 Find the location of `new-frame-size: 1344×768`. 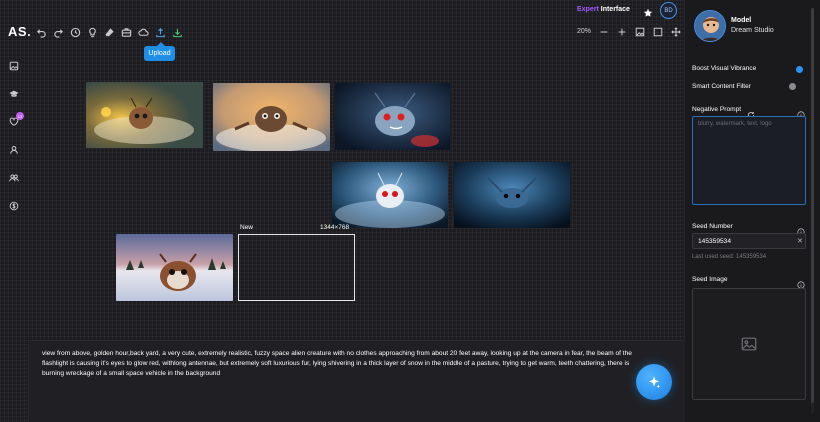

new-frame-size: 1344×768 is located at coordinates (335, 227).